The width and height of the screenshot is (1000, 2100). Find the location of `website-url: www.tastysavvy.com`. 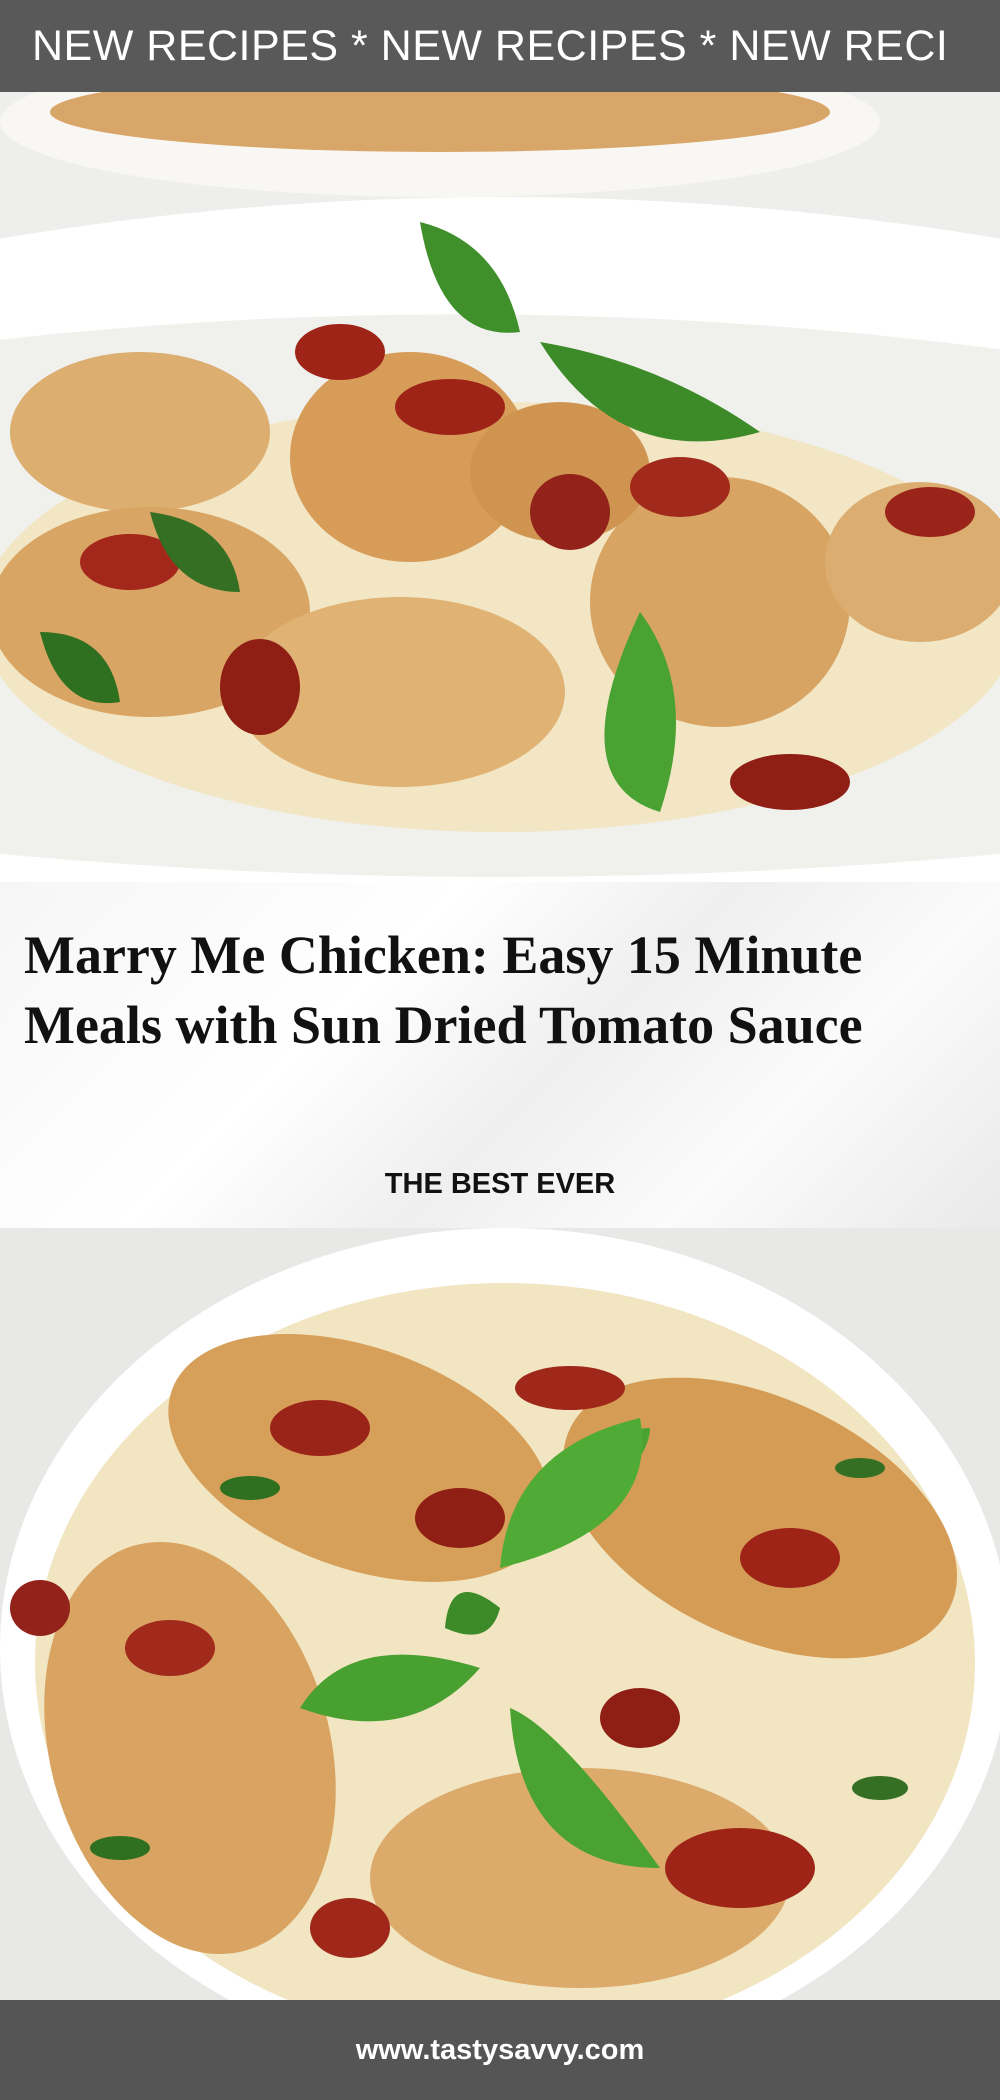

website-url: www.tastysavvy.com is located at coordinates (500, 2050).